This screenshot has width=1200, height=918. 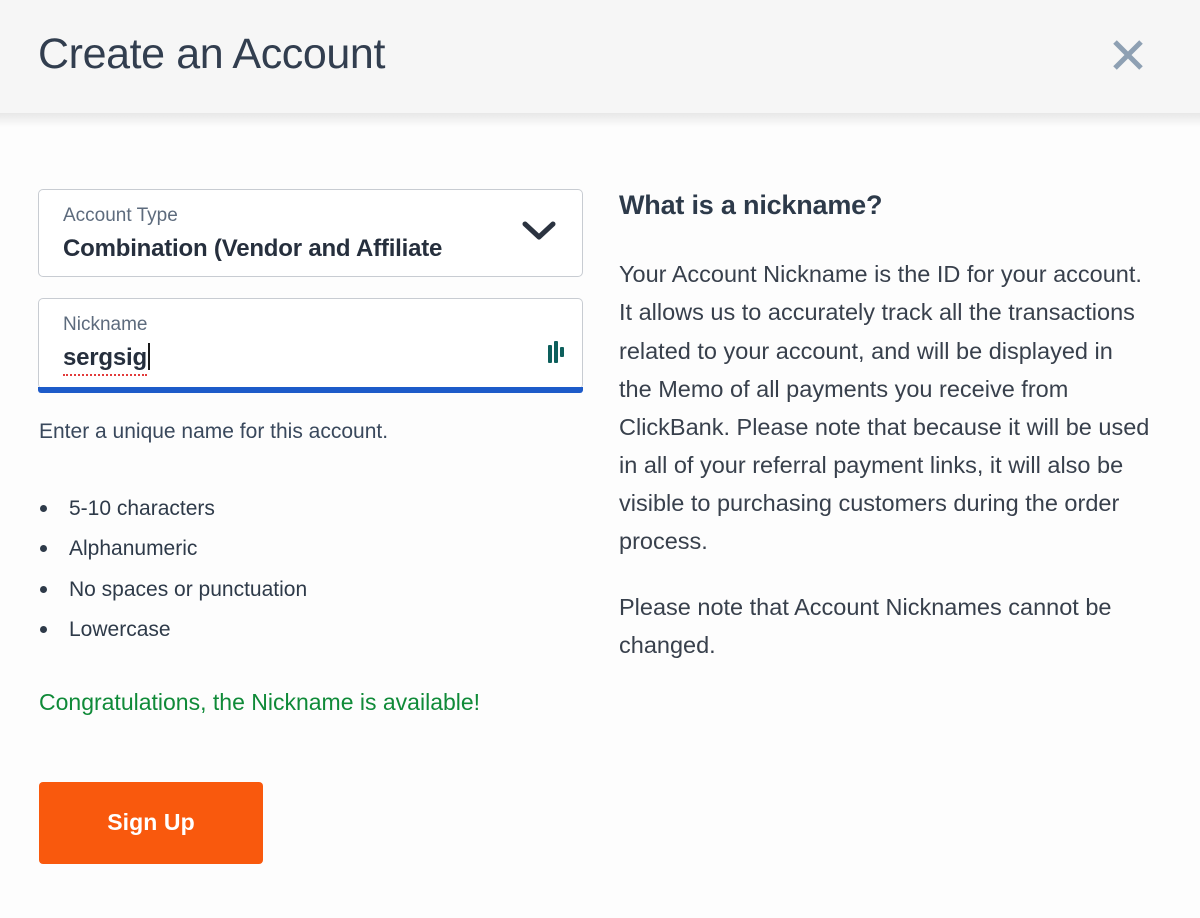 What do you see at coordinates (253, 248) in the screenshot?
I see `account-type-value: Combination (Vendor and Affiliate` at bounding box center [253, 248].